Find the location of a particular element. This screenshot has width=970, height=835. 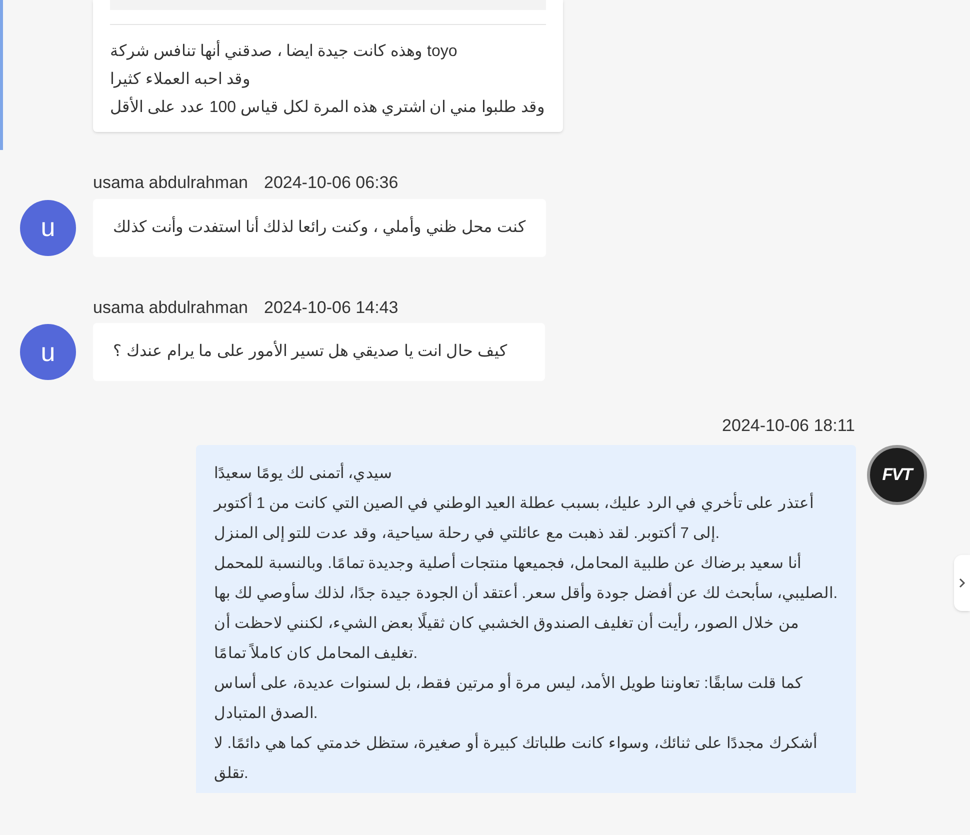

chevron-right-icon is located at coordinates (962, 583).